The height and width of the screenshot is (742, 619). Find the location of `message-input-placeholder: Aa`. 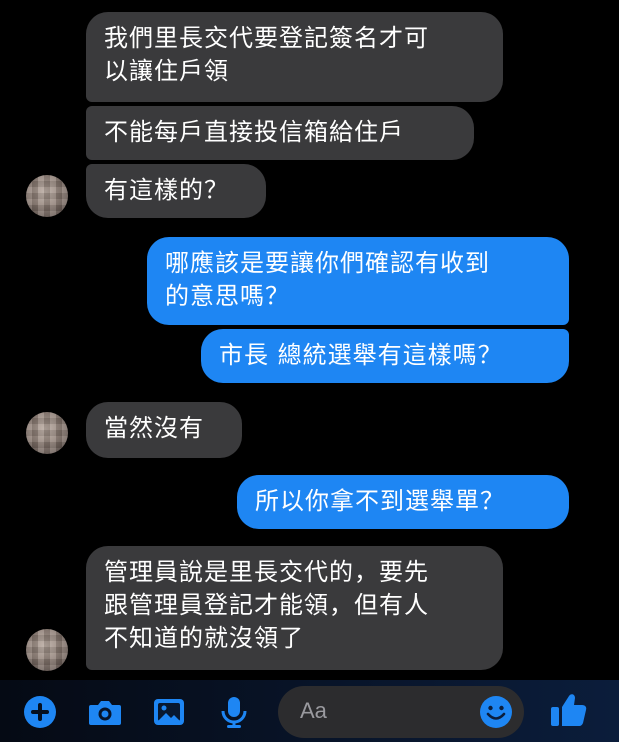

message-input-placeholder: Aa is located at coordinates (313, 710).